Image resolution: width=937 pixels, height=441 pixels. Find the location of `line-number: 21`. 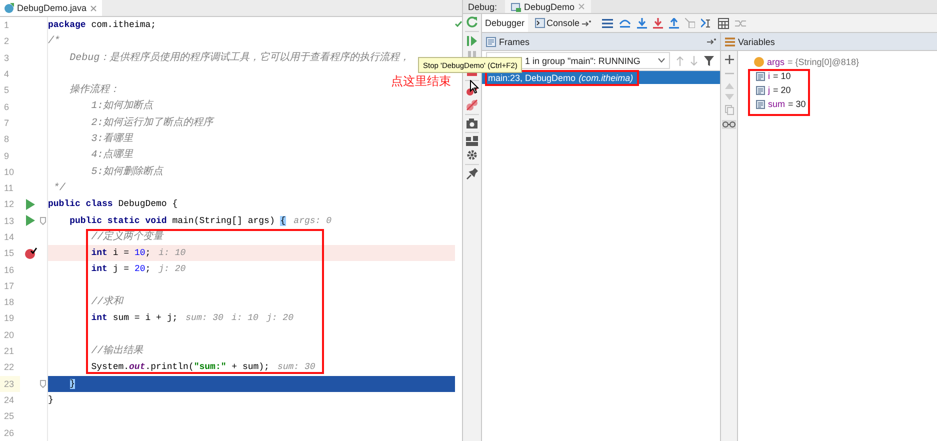

line-number: 21 is located at coordinates (9, 351).